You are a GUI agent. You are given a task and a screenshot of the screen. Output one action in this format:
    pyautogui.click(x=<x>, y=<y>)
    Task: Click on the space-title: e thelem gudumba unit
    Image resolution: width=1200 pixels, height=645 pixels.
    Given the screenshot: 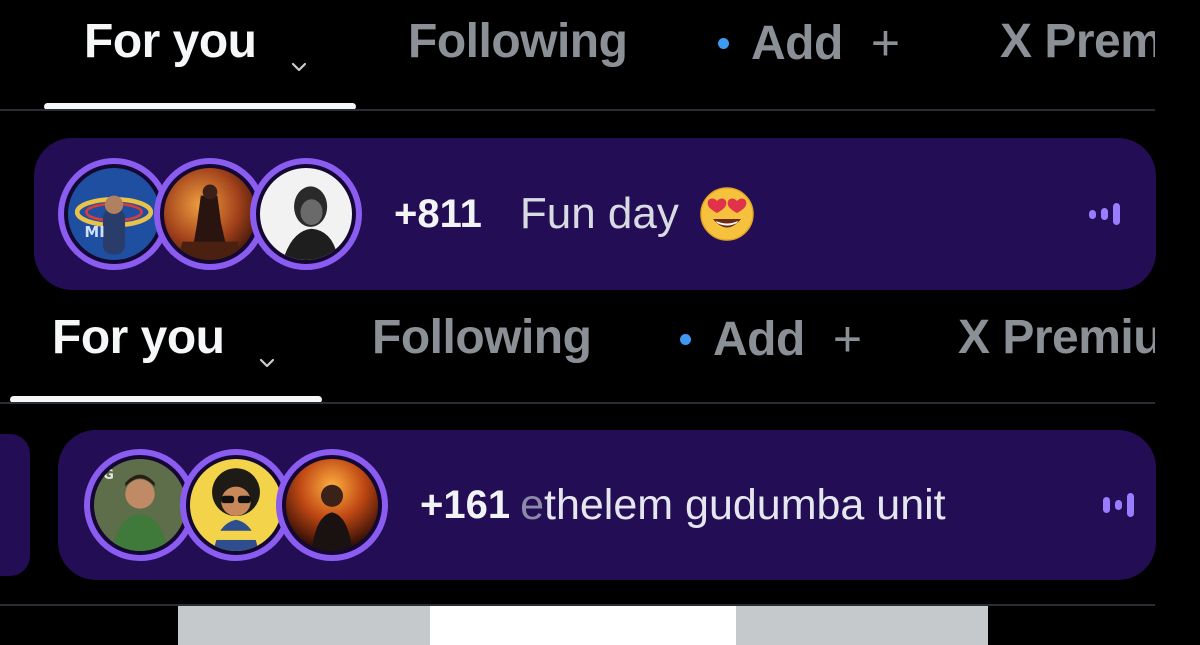 What is the action you would take?
    pyautogui.click(x=733, y=505)
    